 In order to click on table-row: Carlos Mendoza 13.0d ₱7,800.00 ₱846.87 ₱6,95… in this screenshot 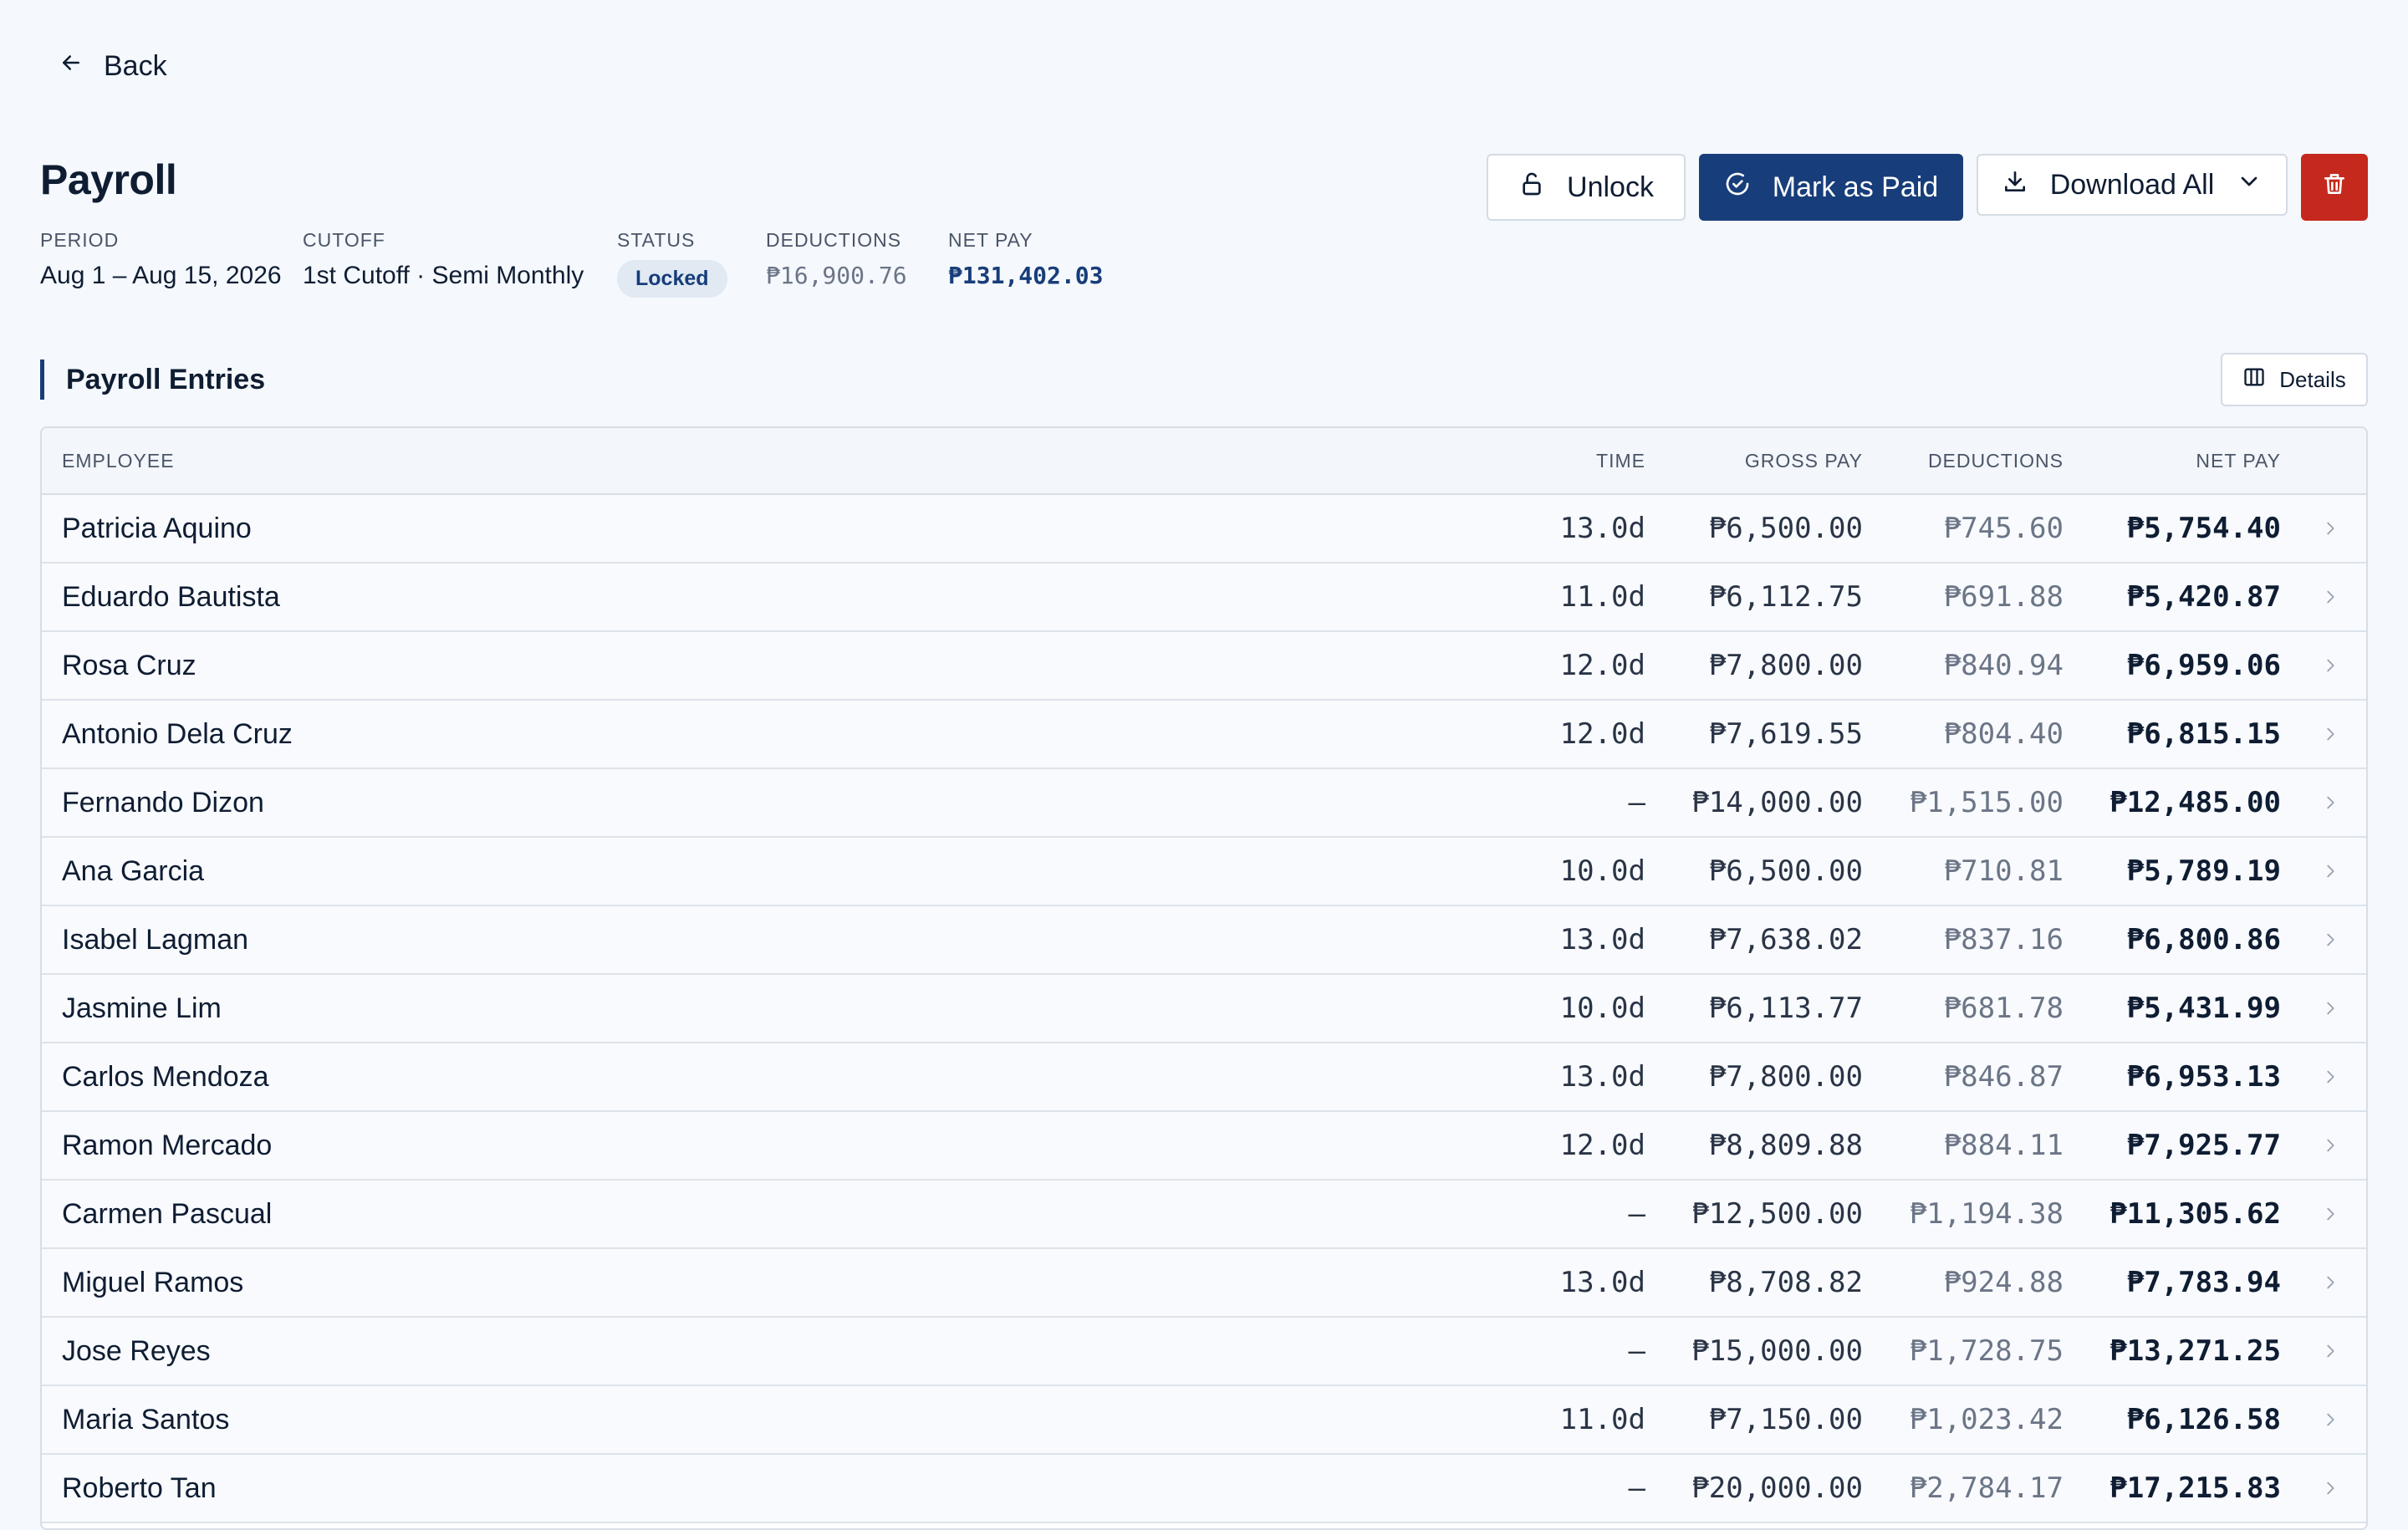, I will do `click(1204, 1077)`.